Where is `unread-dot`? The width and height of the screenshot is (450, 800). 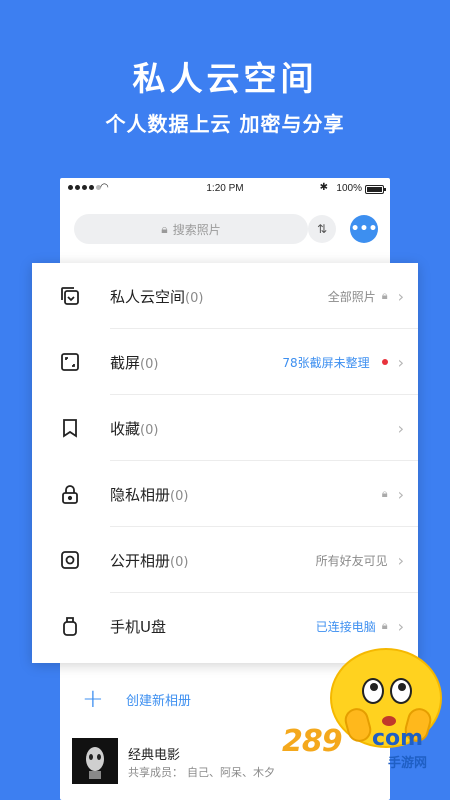 unread-dot is located at coordinates (384, 362).